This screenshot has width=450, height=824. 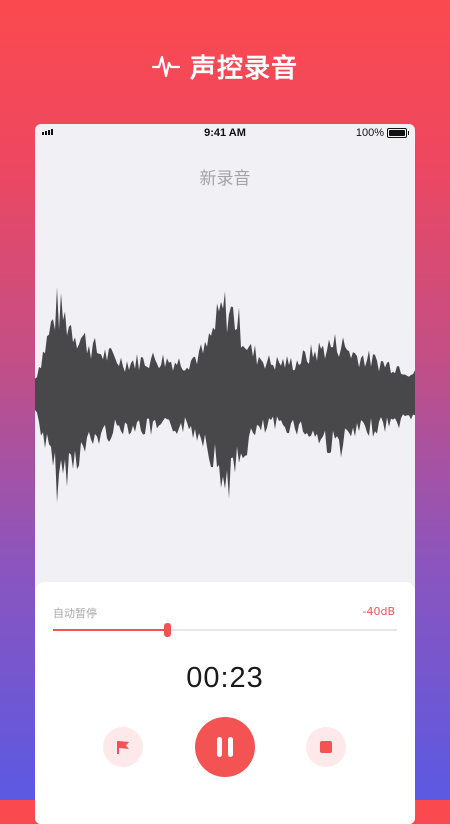 What do you see at coordinates (75, 613) in the screenshot?
I see `auto-pause-label: 自动暂停` at bounding box center [75, 613].